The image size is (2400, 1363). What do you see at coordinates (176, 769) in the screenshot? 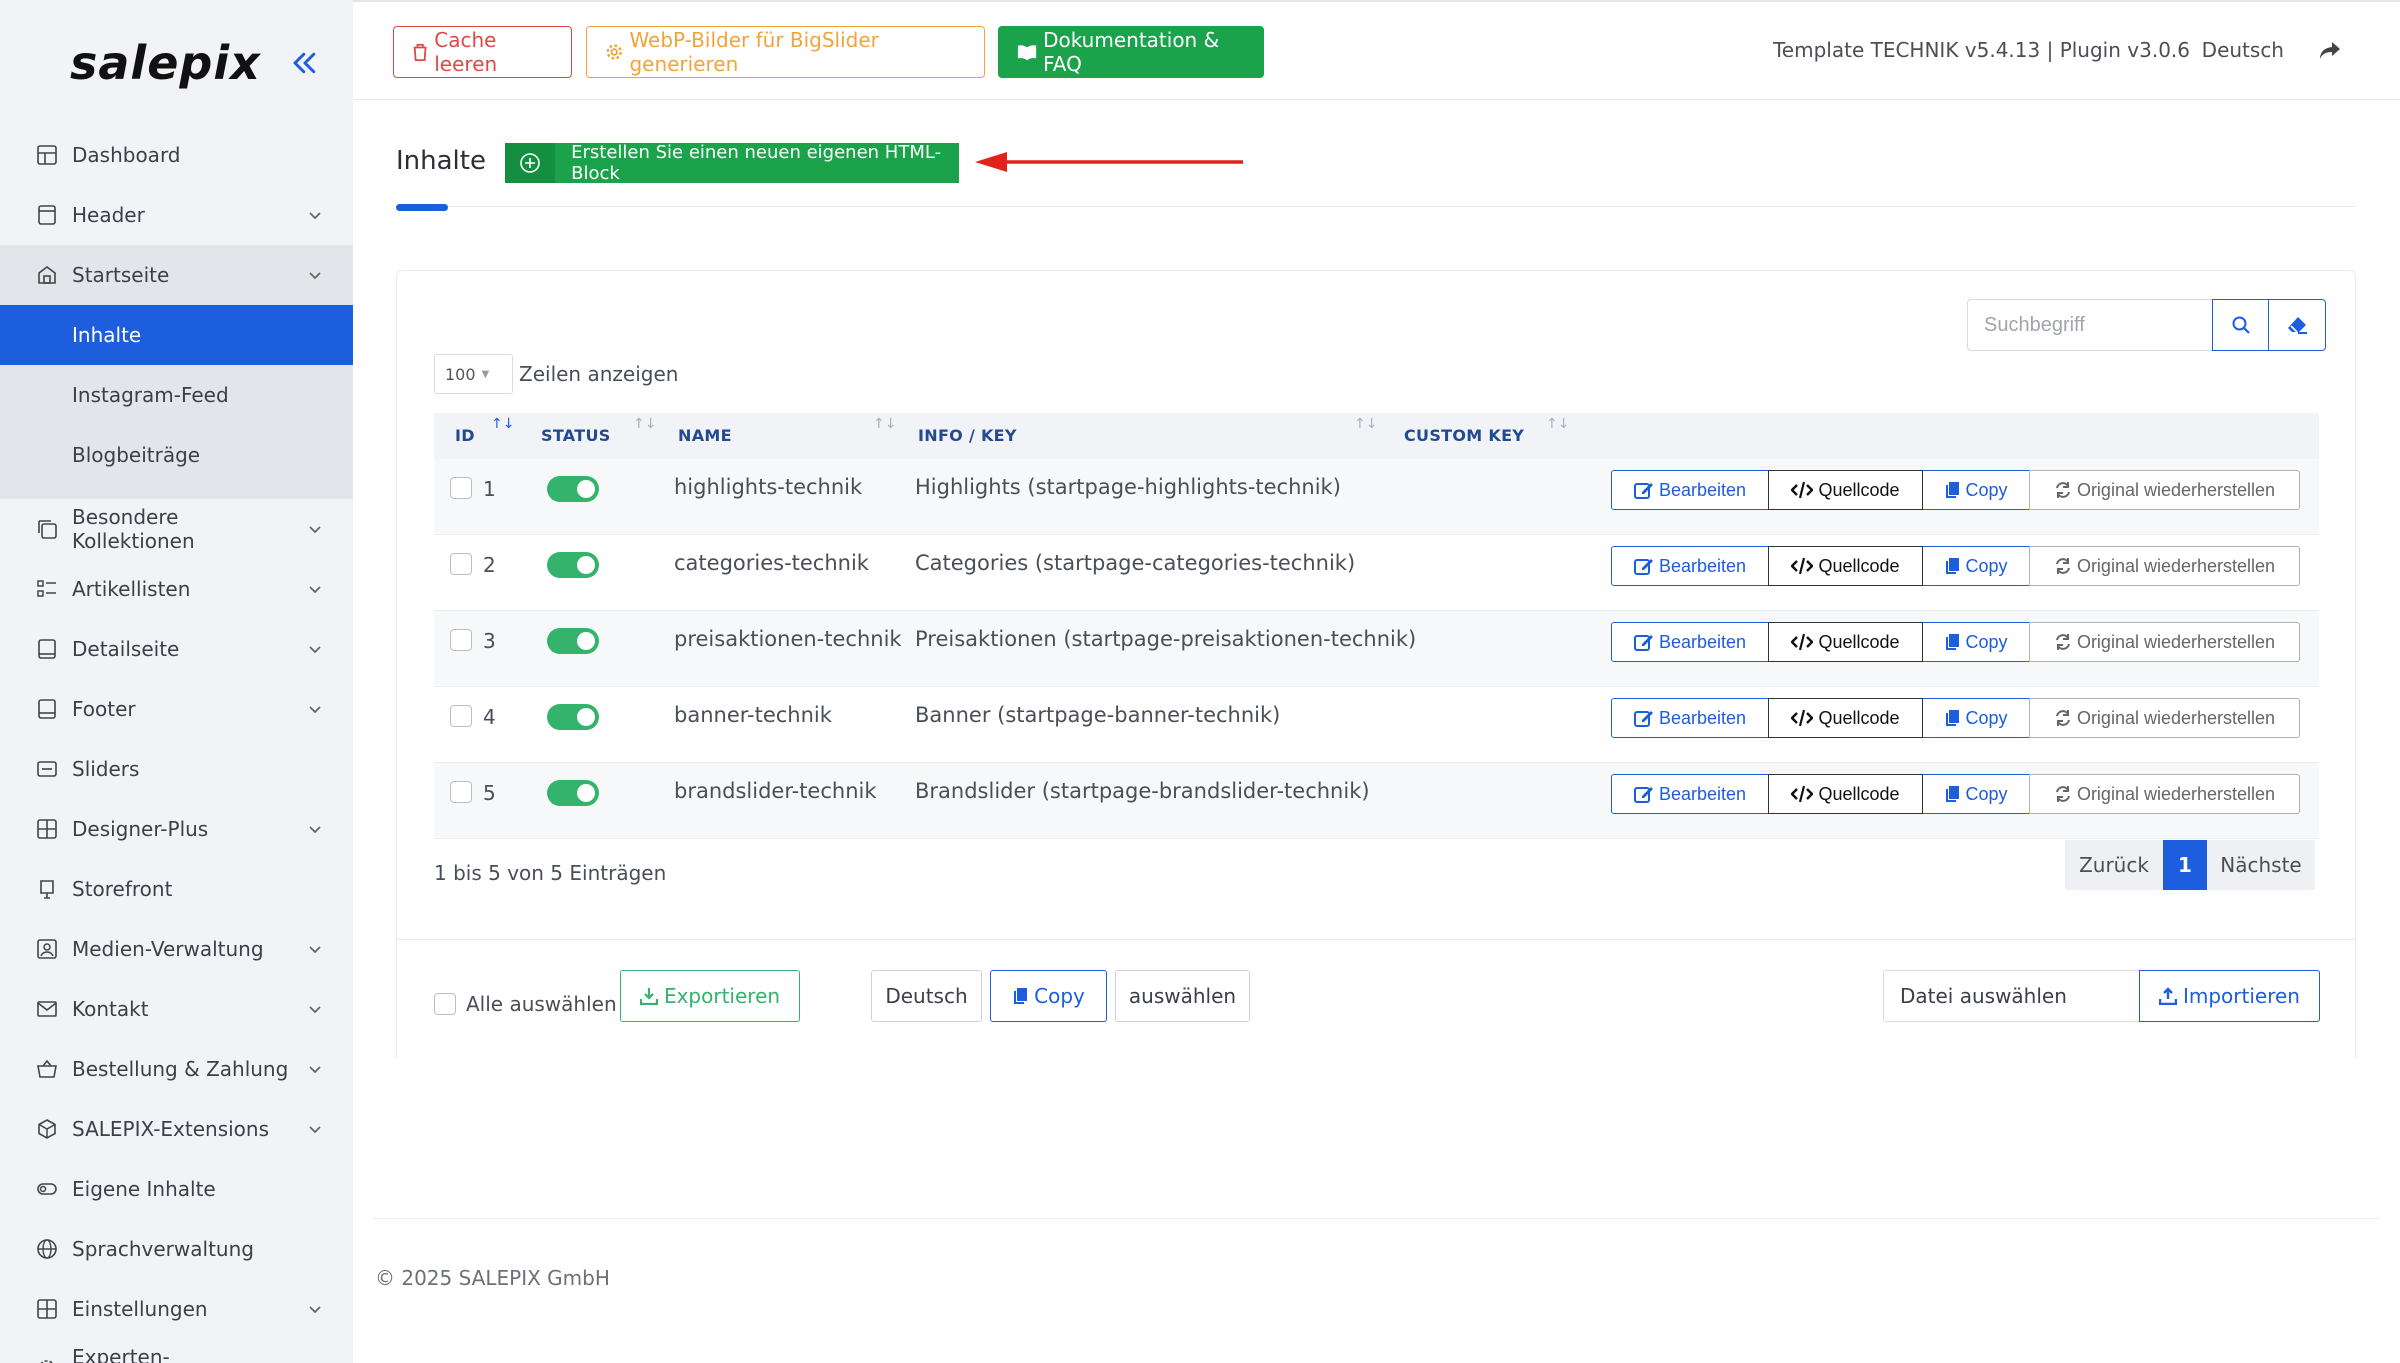
I see `sidebar-item-sliders: Sliders` at bounding box center [176, 769].